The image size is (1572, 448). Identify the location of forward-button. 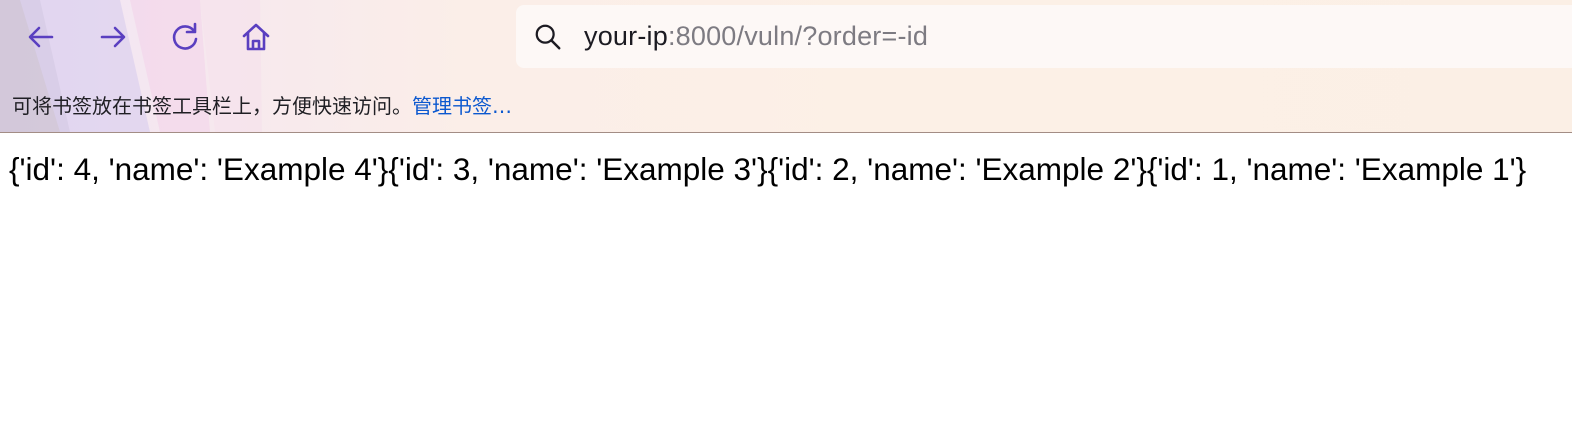
(113, 37).